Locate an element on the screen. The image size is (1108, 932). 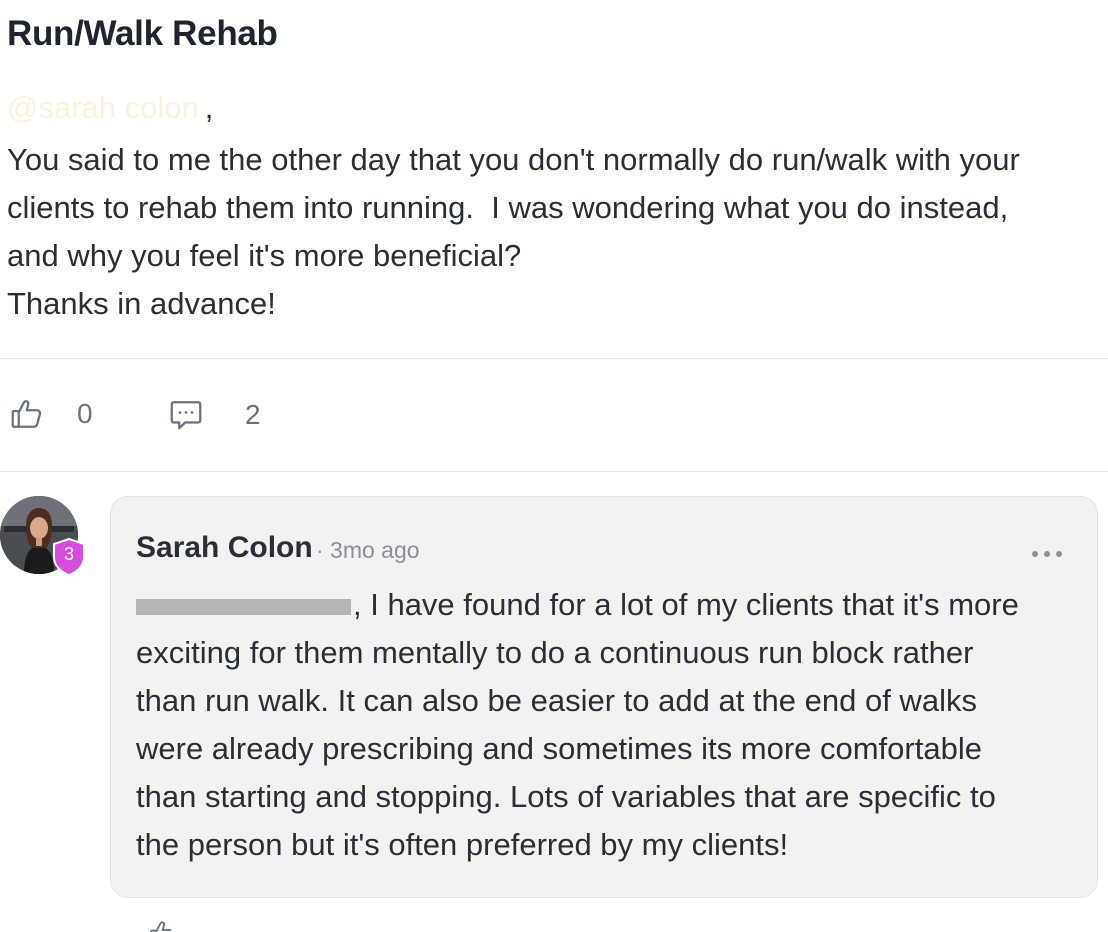
comment-count: 2 is located at coordinates (253, 414).